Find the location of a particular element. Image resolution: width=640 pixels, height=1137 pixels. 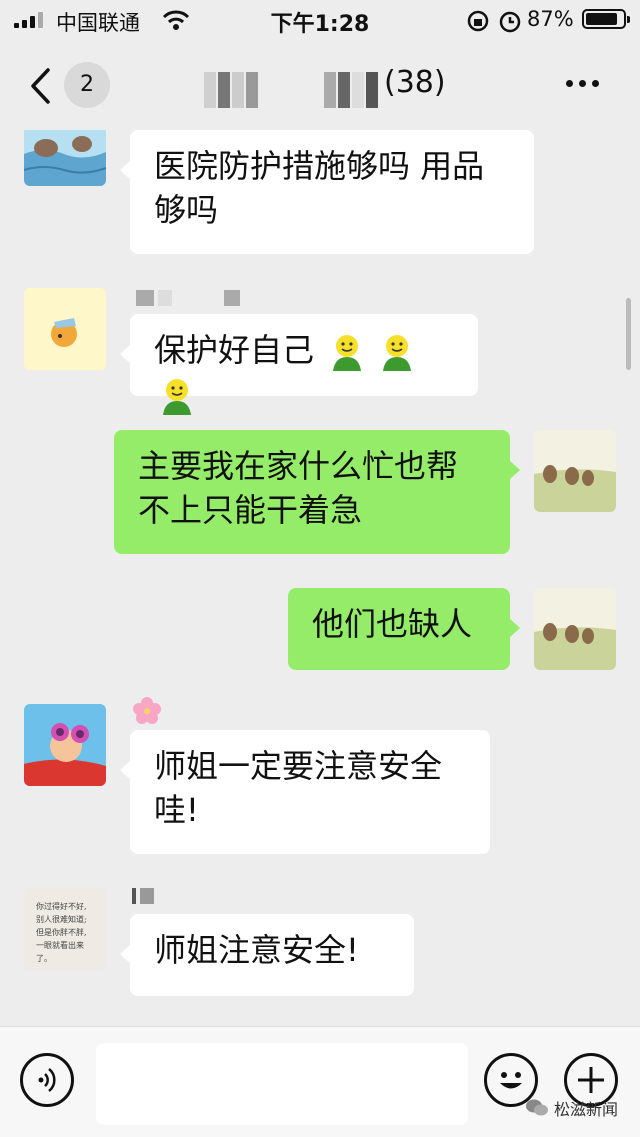

otters-image-icon is located at coordinates (65, 158).